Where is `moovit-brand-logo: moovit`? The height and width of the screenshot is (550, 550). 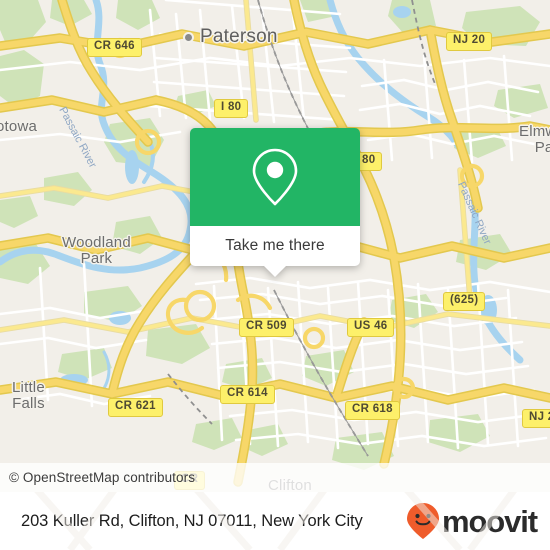 moovit-brand-logo: moovit is located at coordinates (472, 521).